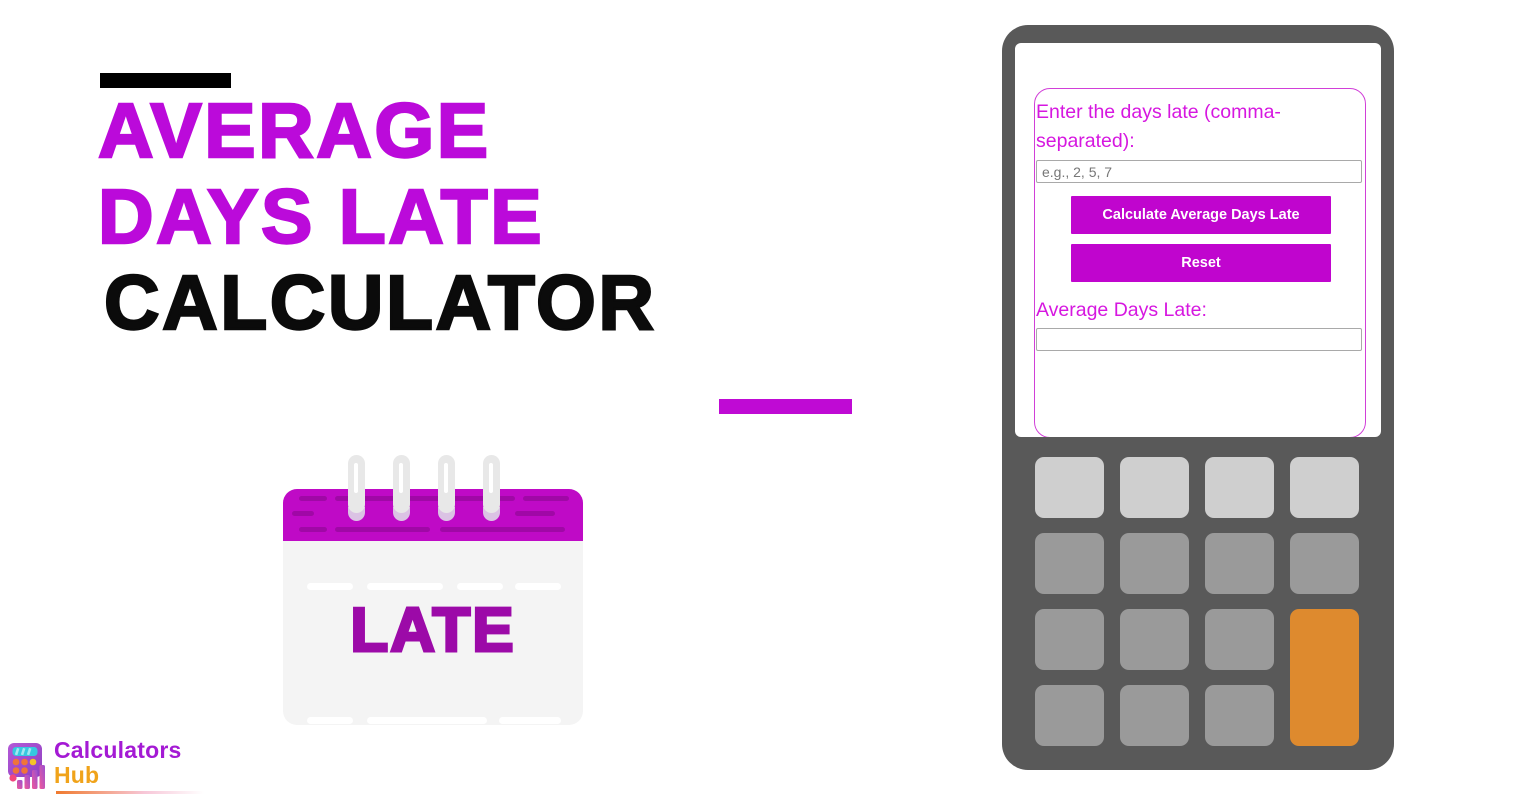  Describe the element at coordinates (1121, 310) in the screenshot. I see `average-days-late-label: Average Days Late:` at that location.